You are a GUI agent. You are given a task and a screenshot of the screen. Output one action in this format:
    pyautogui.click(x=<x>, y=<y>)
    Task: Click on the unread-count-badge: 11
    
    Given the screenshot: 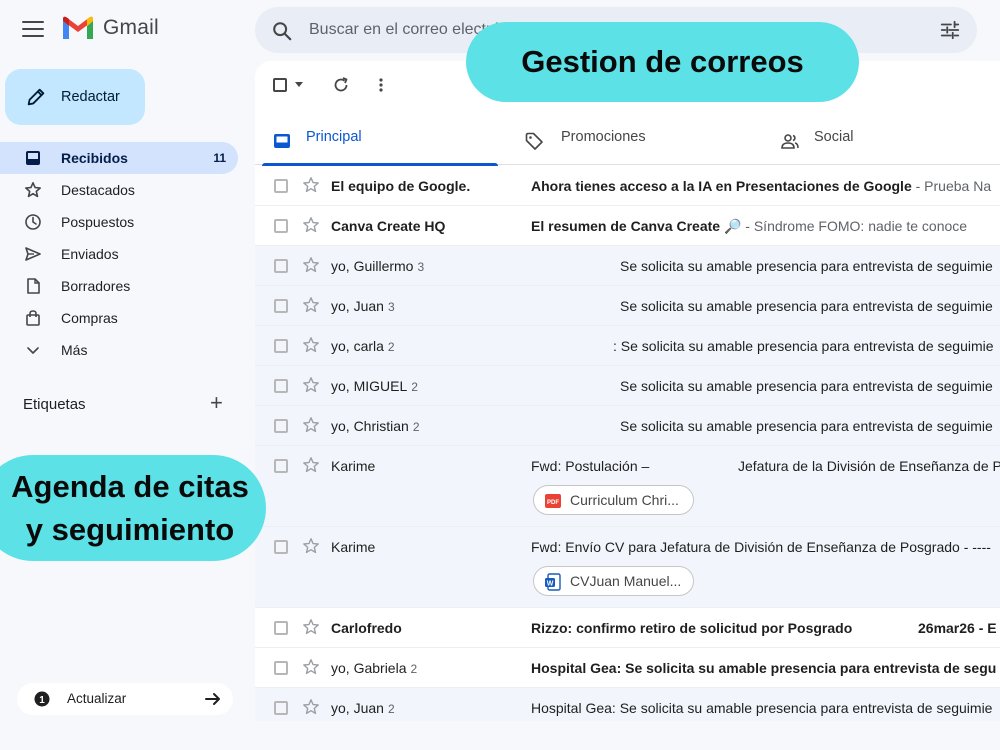 What is the action you would take?
    pyautogui.click(x=219, y=158)
    